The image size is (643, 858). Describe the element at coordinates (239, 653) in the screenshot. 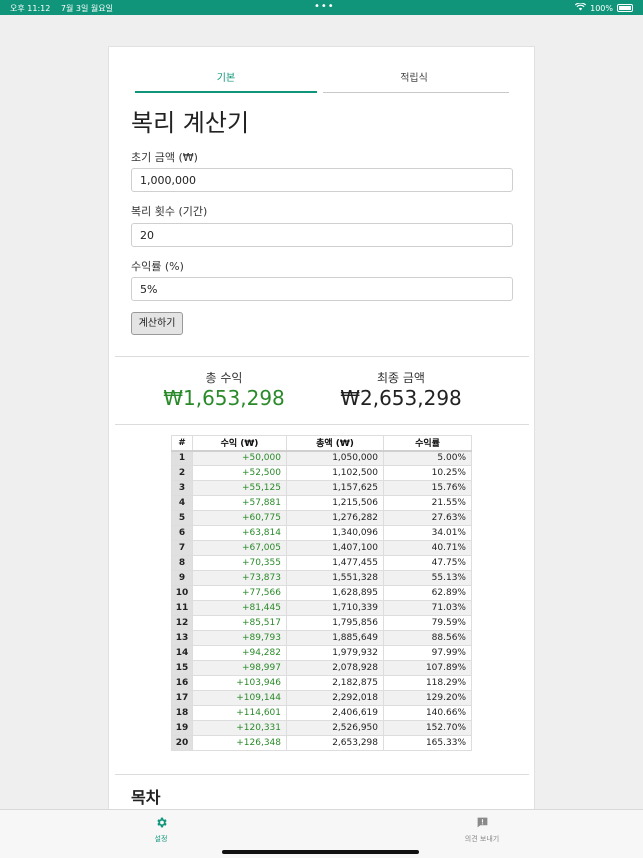

I see `gain-cell: +94,282` at that location.